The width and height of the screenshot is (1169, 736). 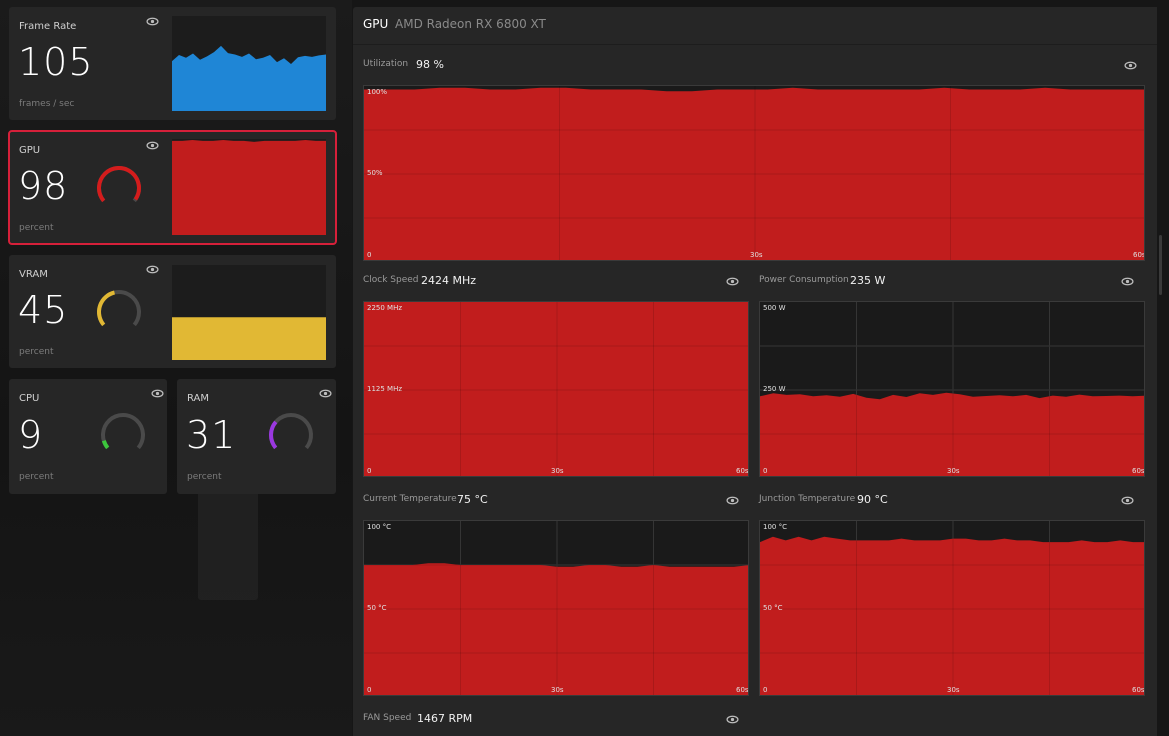 What do you see at coordinates (249, 312) in the screenshot?
I see `vram-graph` at bounding box center [249, 312].